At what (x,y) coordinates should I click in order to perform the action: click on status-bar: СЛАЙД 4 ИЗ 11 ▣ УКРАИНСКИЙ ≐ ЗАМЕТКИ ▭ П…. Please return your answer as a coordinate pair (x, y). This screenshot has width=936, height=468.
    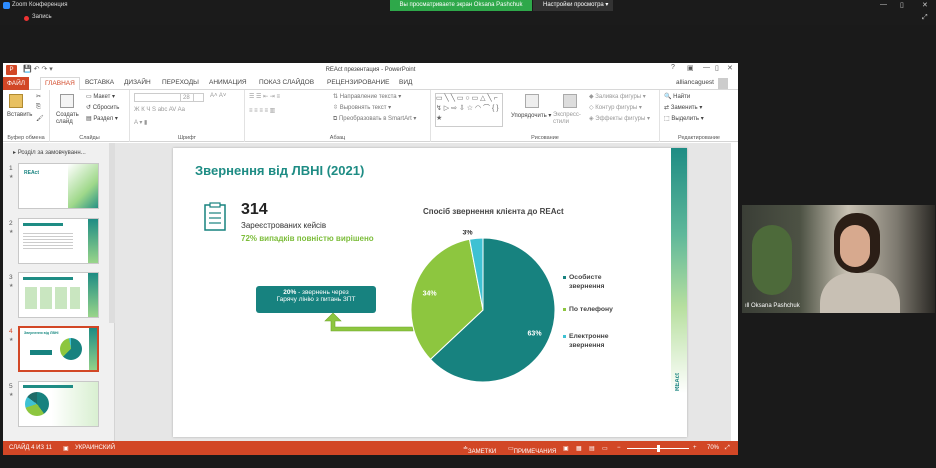
    Looking at the image, I should click on (370, 448).